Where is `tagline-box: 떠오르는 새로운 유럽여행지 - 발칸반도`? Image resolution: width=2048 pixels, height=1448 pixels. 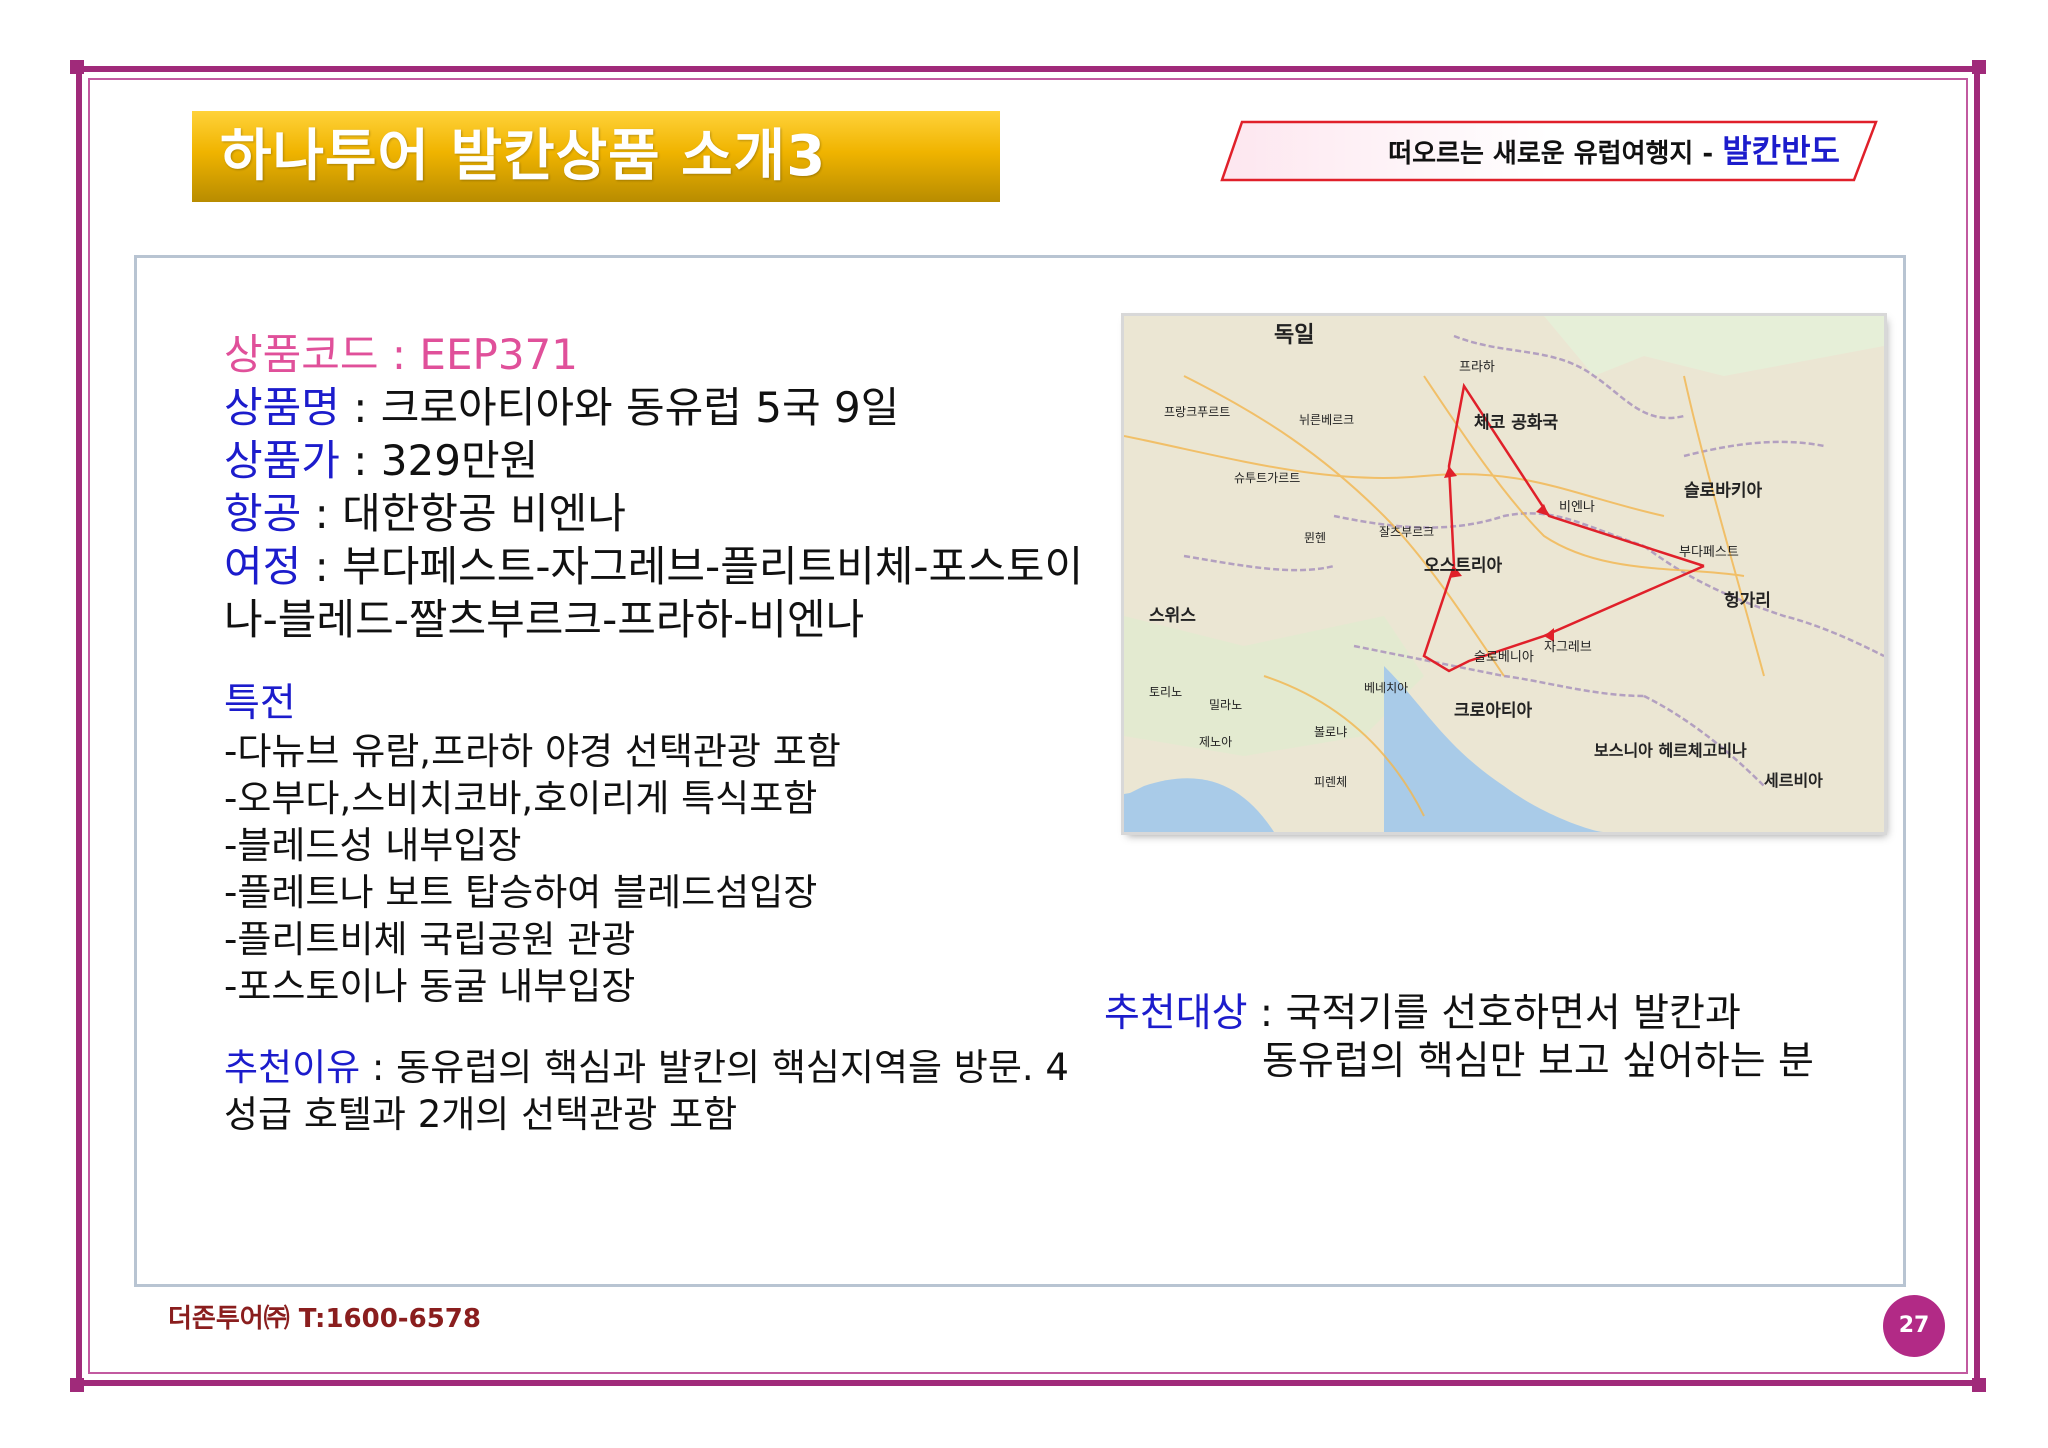
tagline-box: 떠오르는 새로운 유럽여행지 - 발칸반도 is located at coordinates (1549, 151).